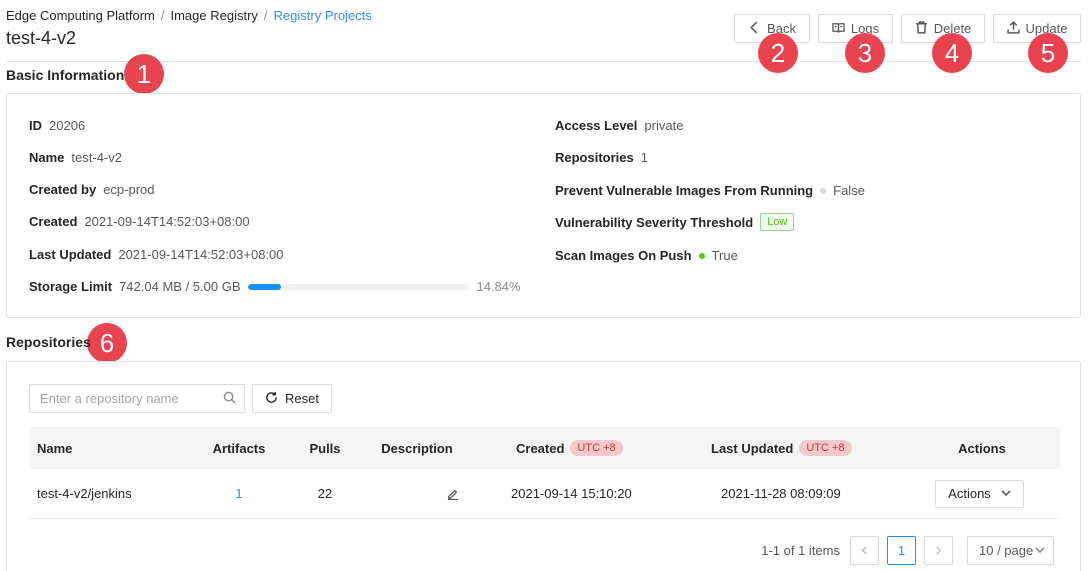  I want to click on status-dot-false, so click(823, 190).